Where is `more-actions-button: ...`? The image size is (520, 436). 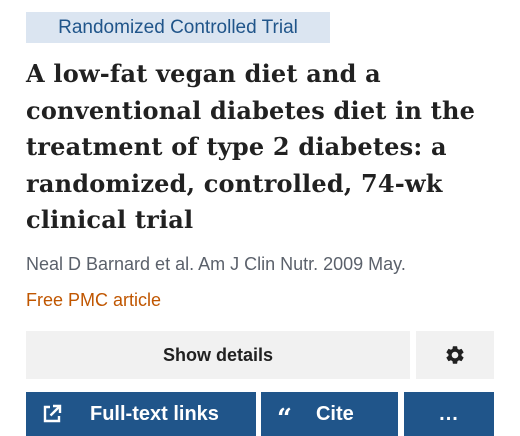 more-actions-button: ... is located at coordinates (449, 414).